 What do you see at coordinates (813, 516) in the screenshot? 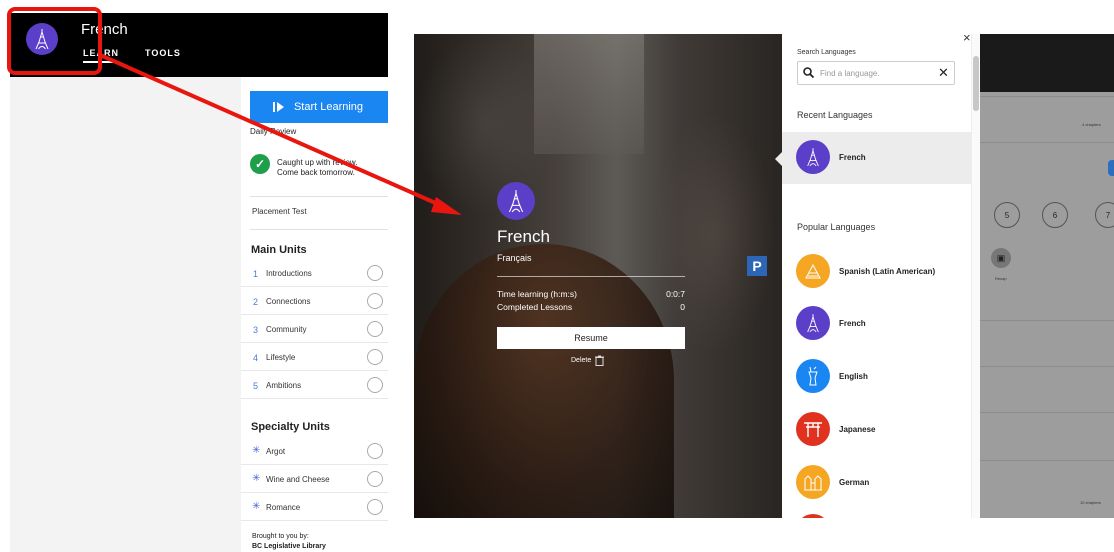
I see `next-language-icon` at bounding box center [813, 516].